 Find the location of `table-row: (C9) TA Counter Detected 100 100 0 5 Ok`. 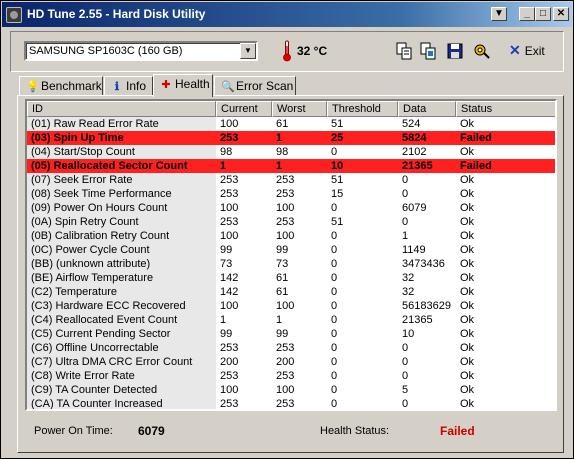

table-row: (C9) TA Counter Detected 100 100 0 5 Ok is located at coordinates (291, 390).